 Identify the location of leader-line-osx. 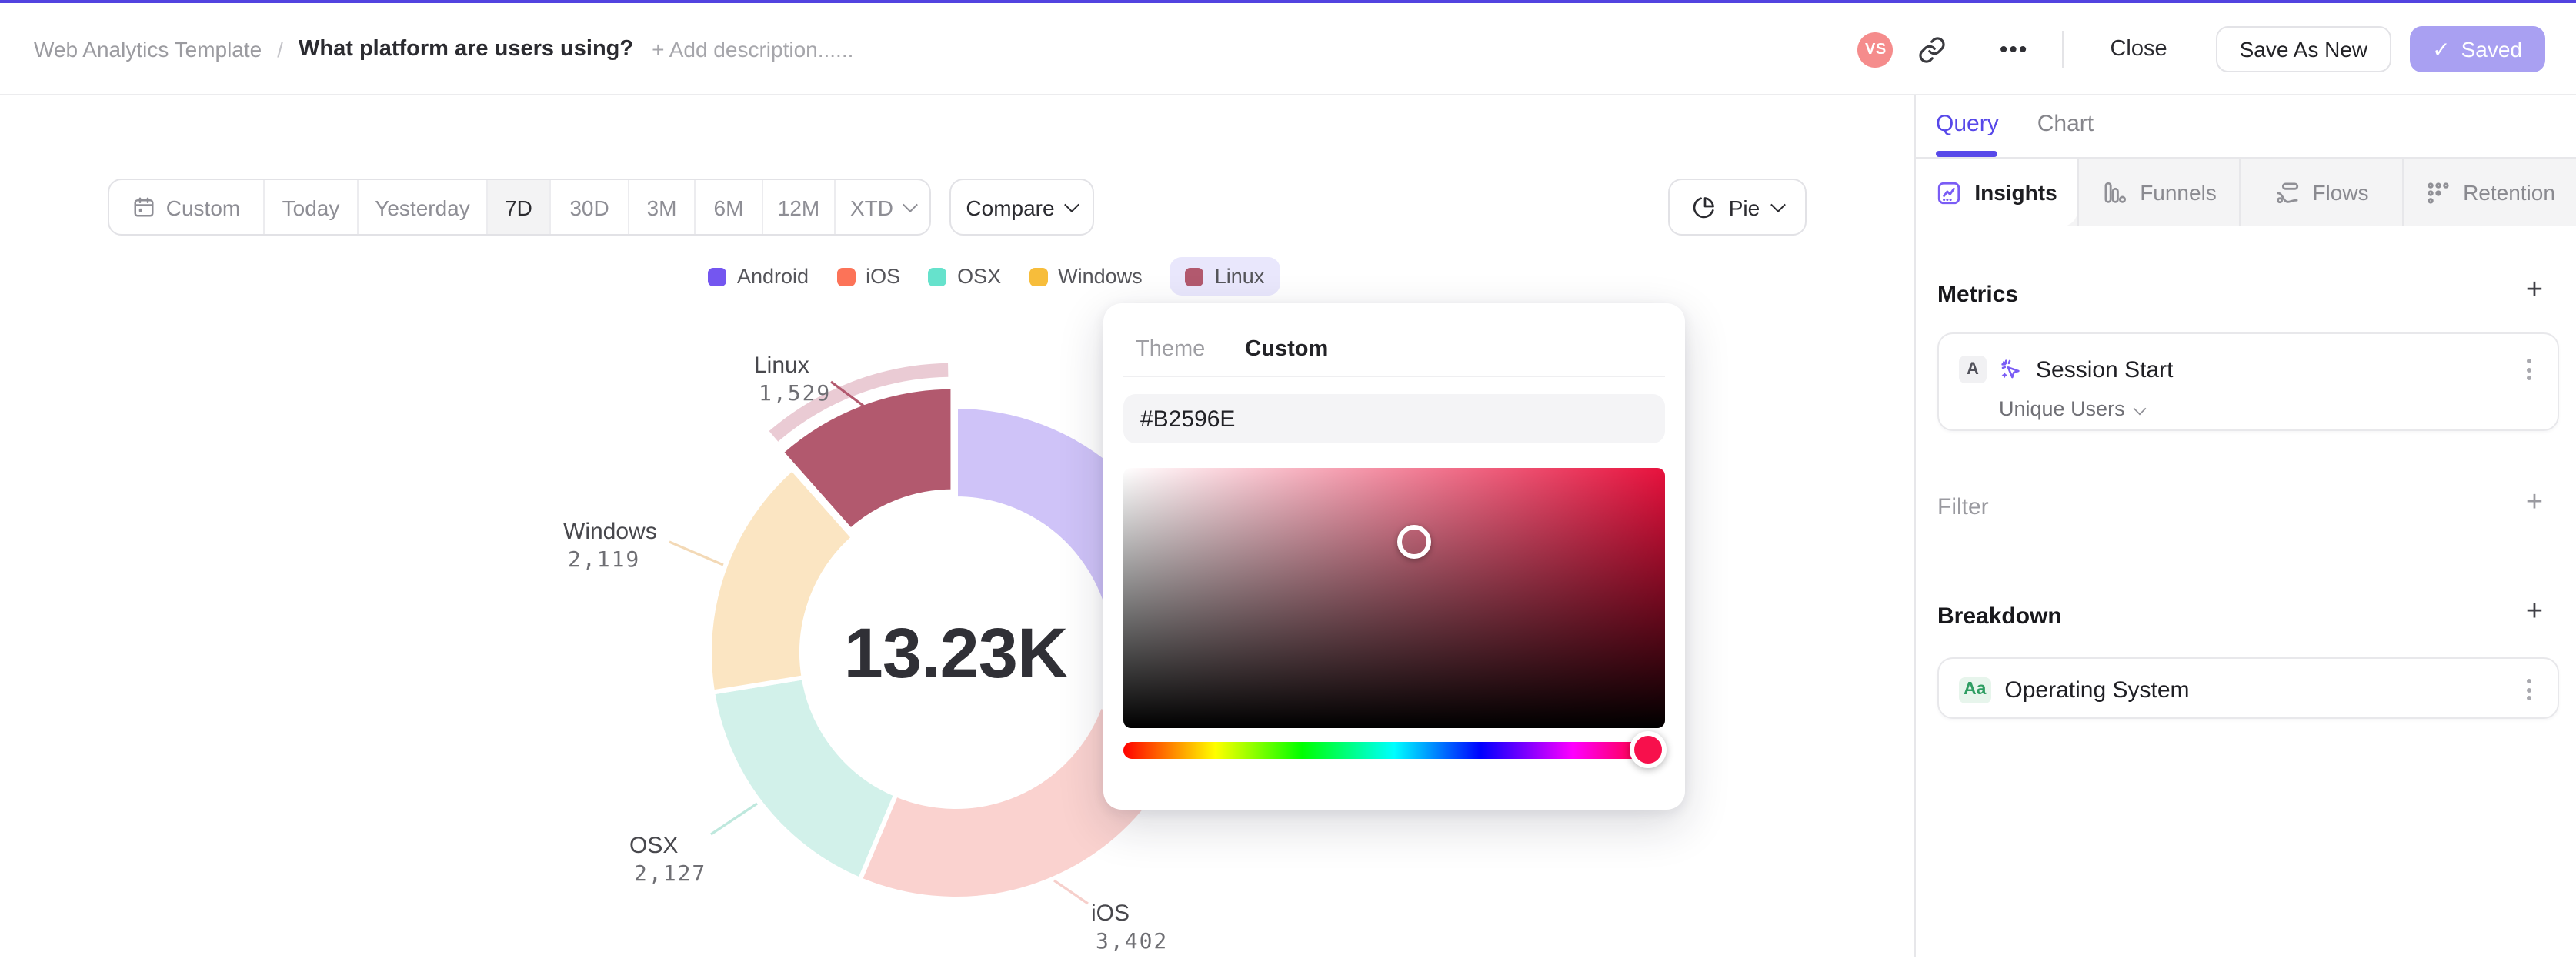
(734, 819).